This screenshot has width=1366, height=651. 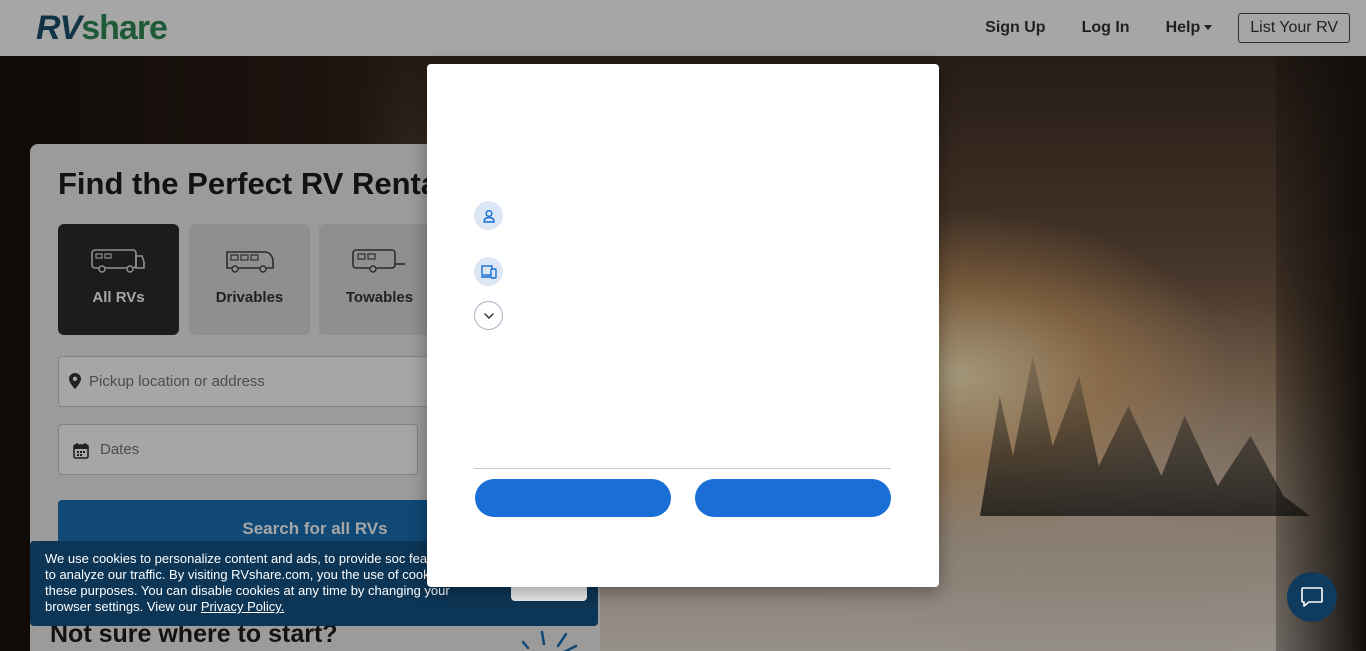 I want to click on modal-primary-button-left, so click(x=573, y=498).